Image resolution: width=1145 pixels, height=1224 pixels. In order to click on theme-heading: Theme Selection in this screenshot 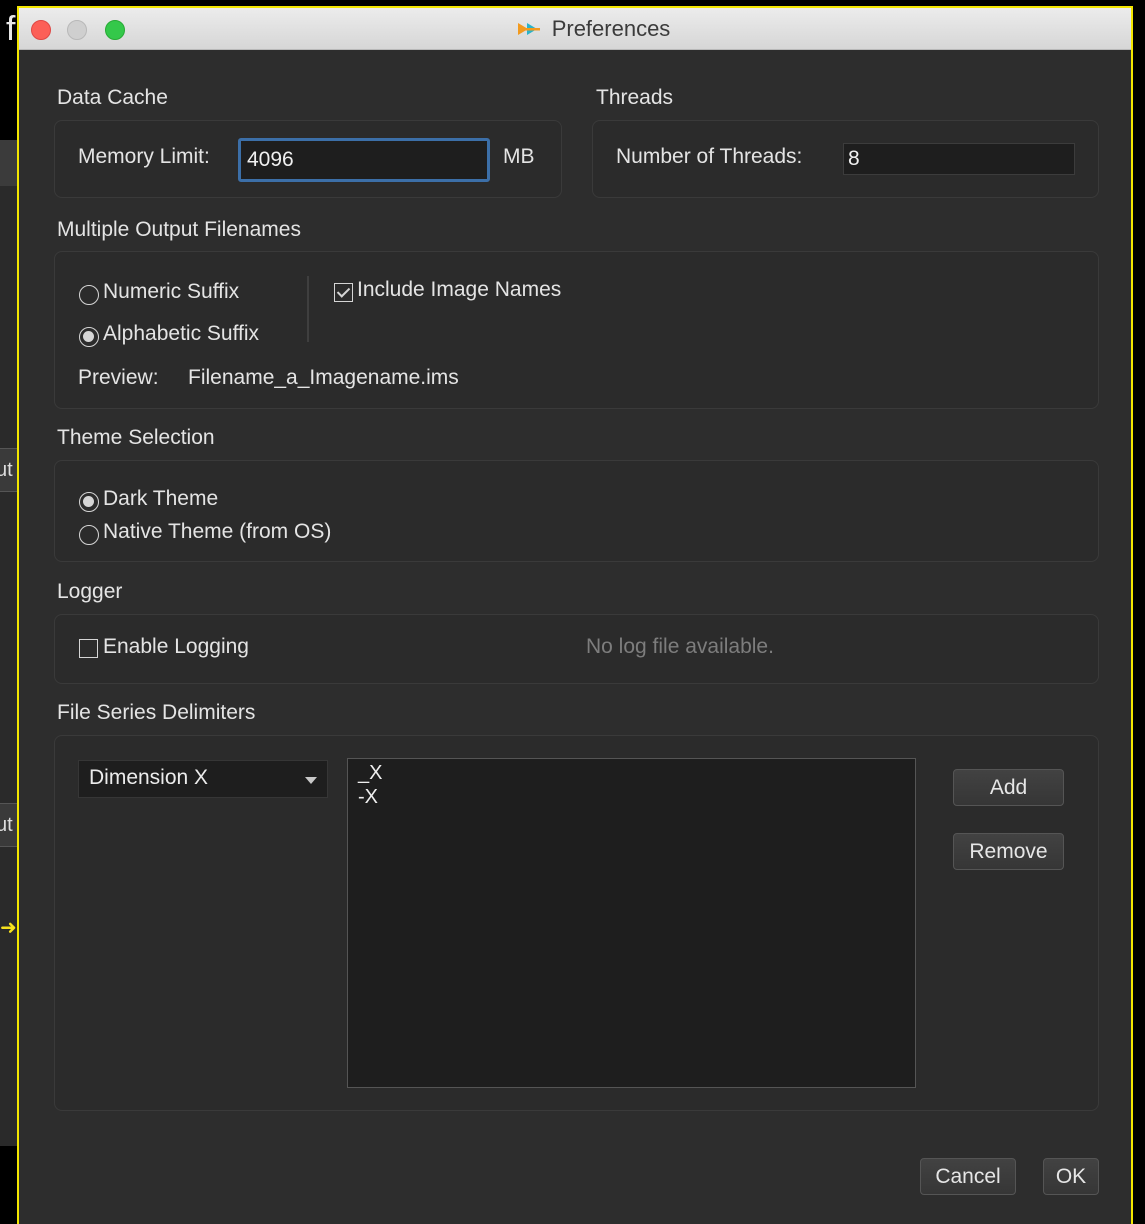, I will do `click(136, 437)`.